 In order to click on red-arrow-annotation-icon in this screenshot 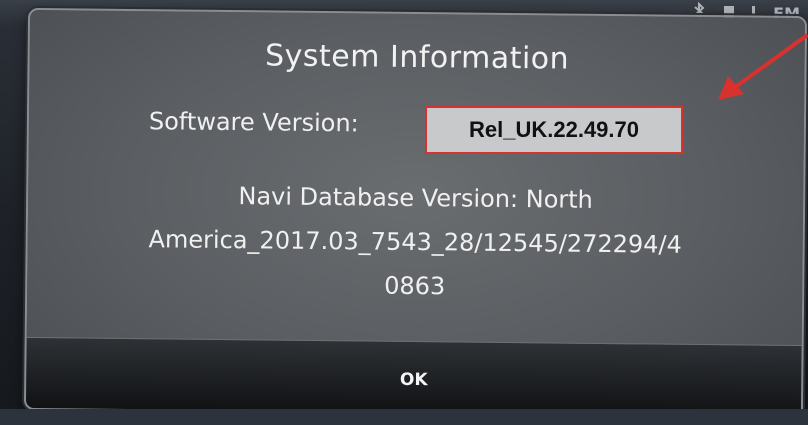, I will do `click(763, 67)`.